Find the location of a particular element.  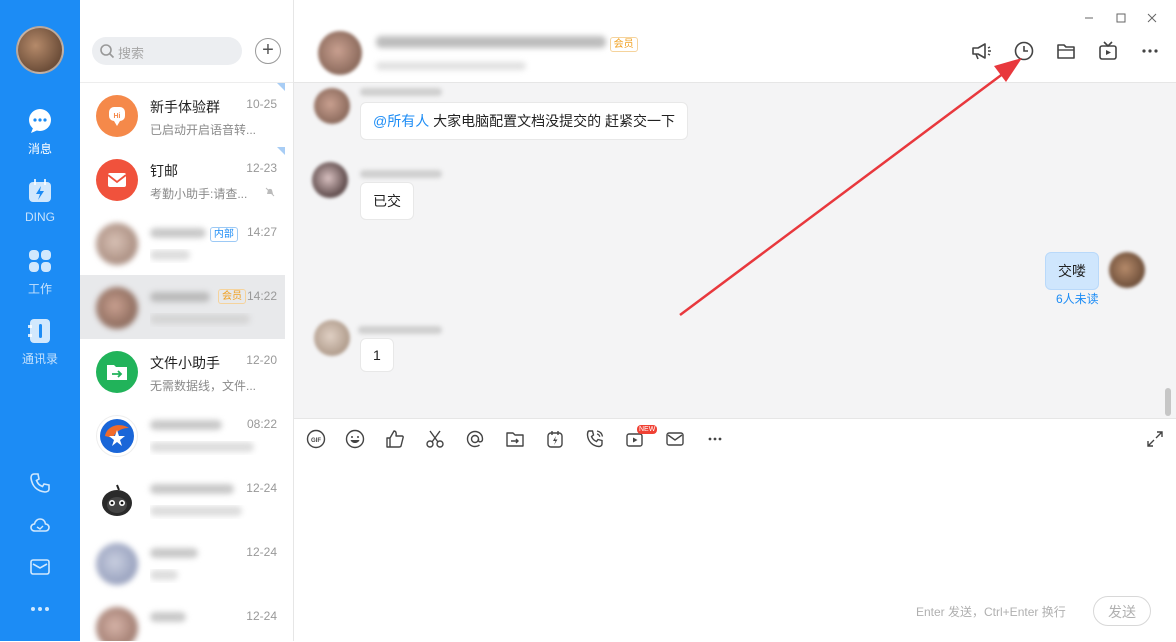

conversation-time: 10-25 is located at coordinates (261, 104).